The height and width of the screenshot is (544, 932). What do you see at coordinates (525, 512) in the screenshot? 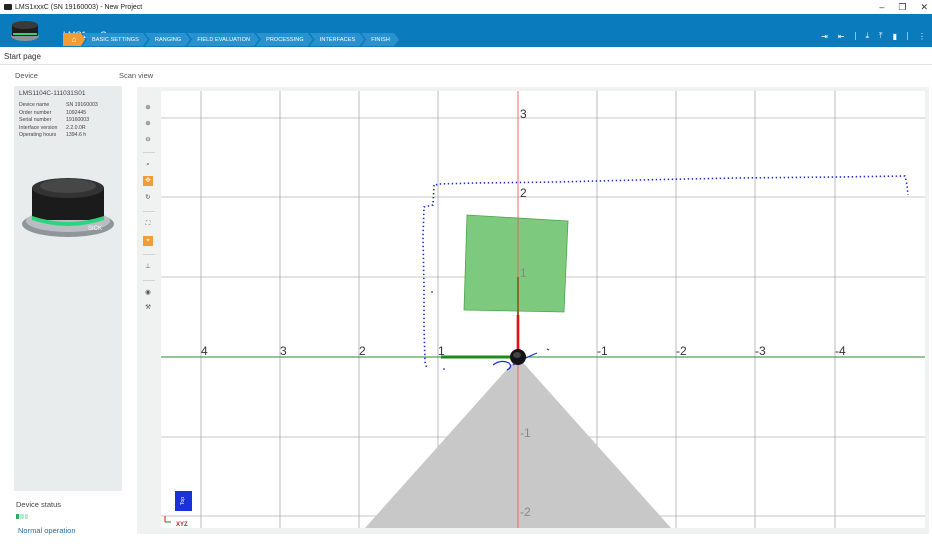
I see `y-tick-label: -2` at bounding box center [525, 512].